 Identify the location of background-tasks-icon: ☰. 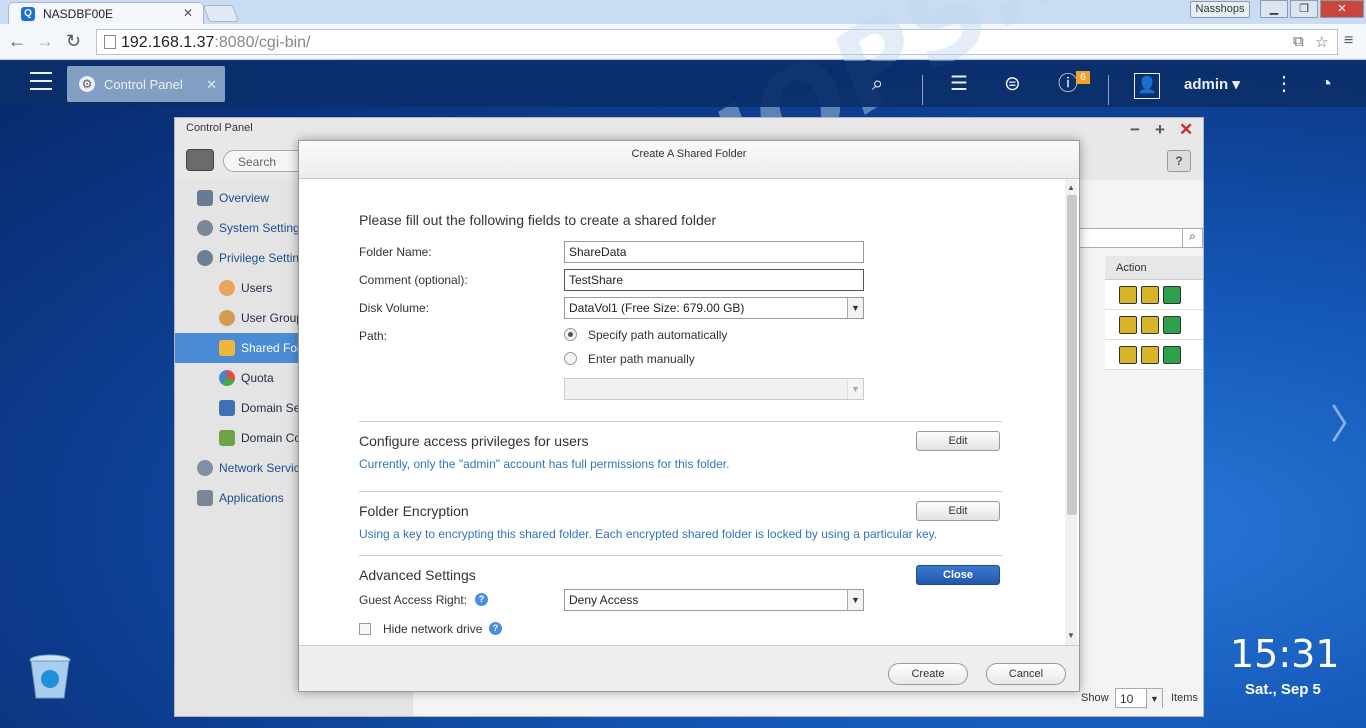
(959, 84).